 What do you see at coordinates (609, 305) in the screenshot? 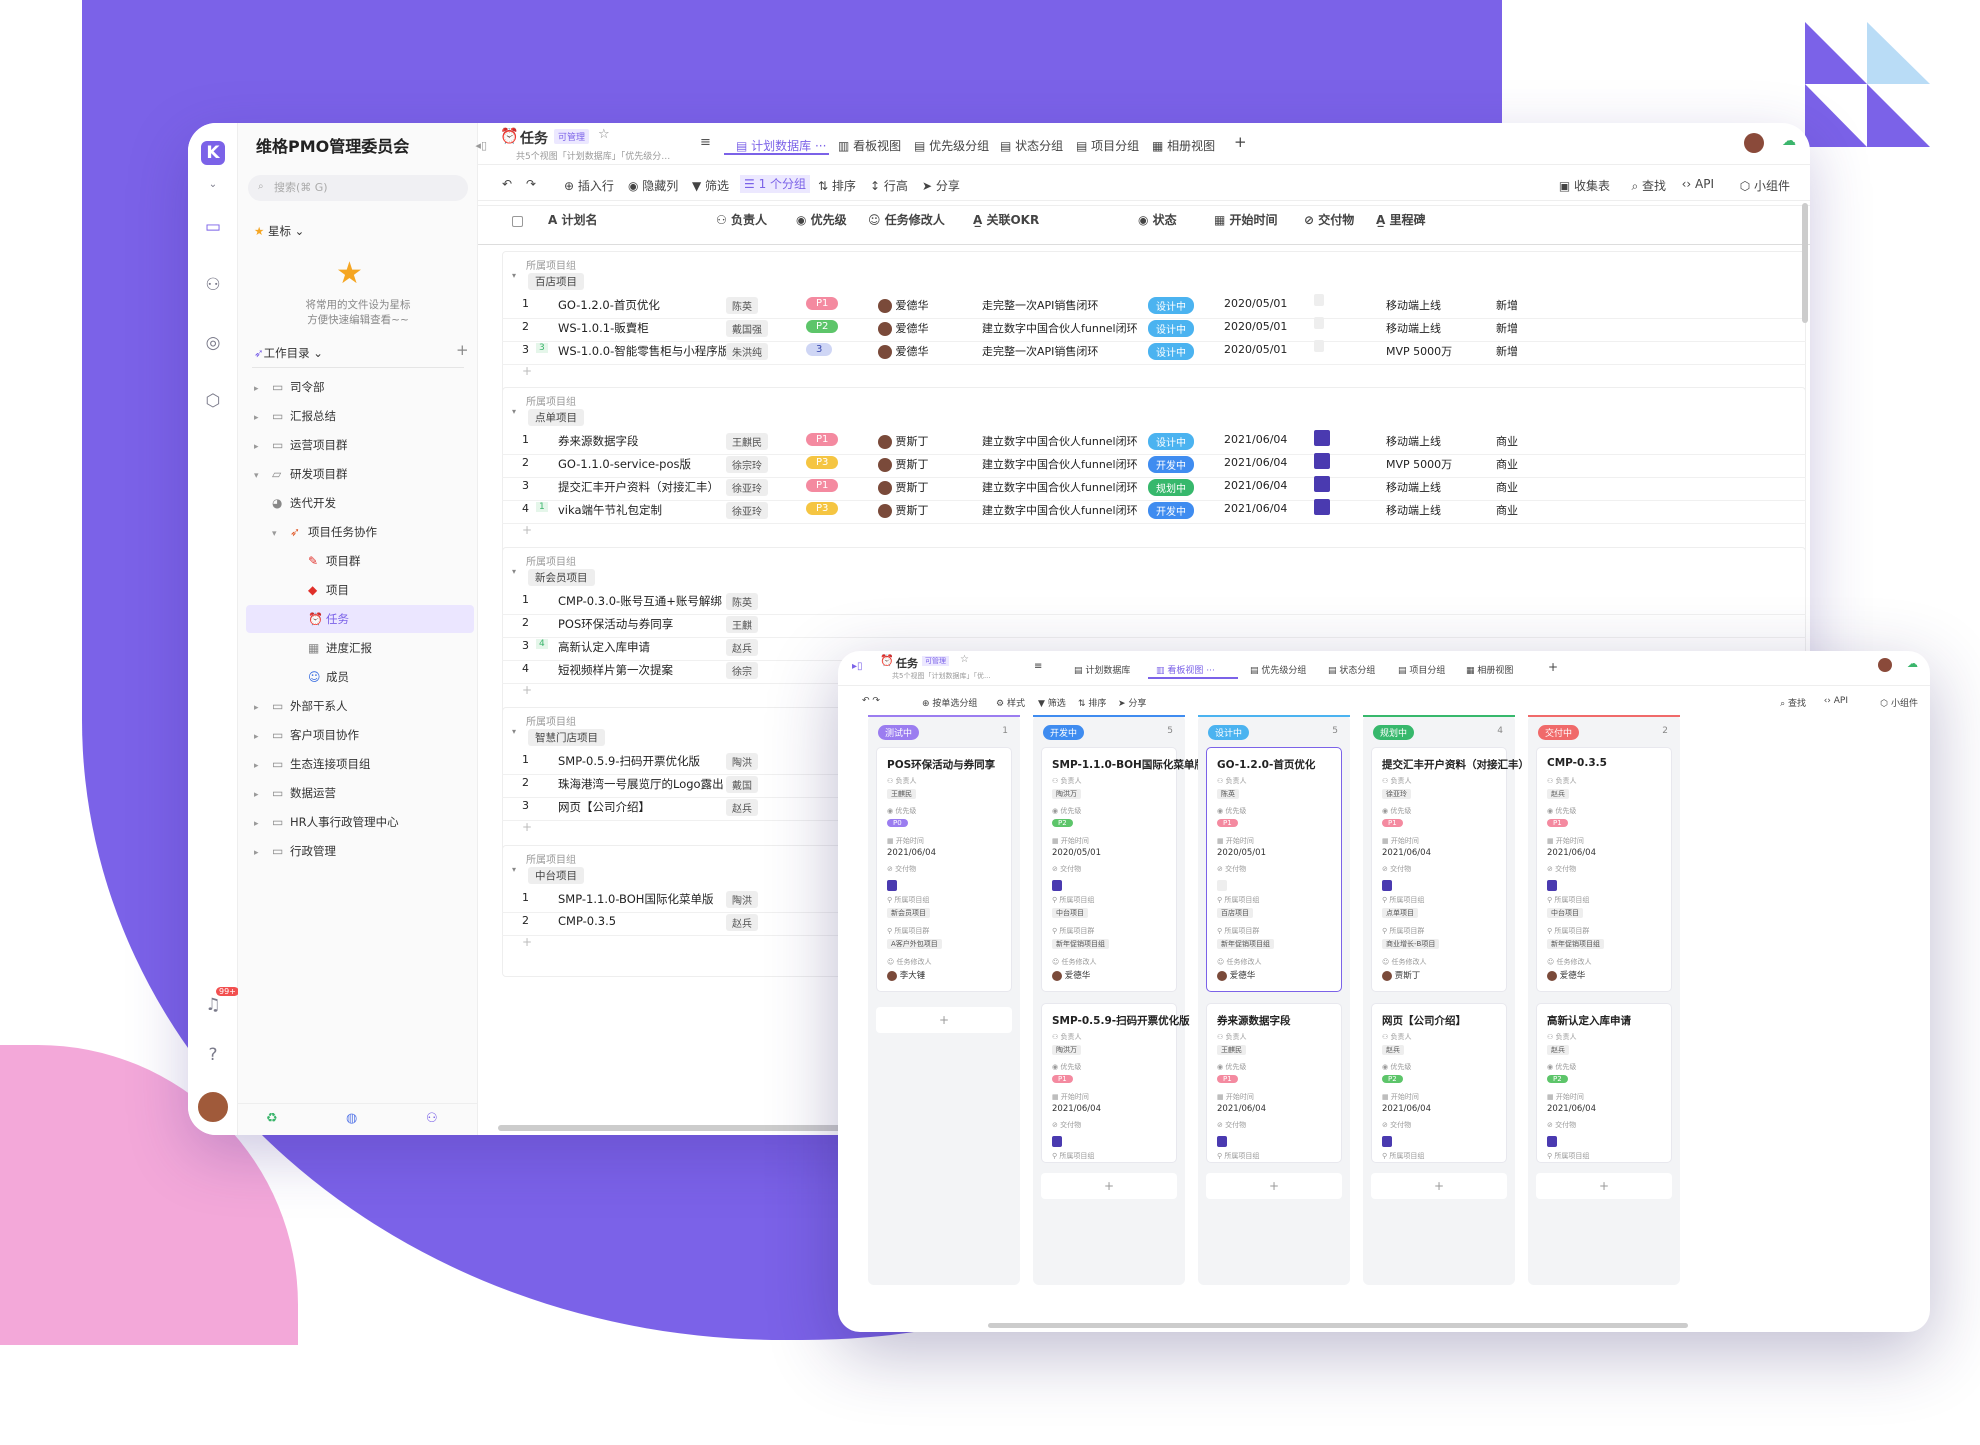
I see `plan-name-cell: GO-1.2.0-首页优化` at bounding box center [609, 305].